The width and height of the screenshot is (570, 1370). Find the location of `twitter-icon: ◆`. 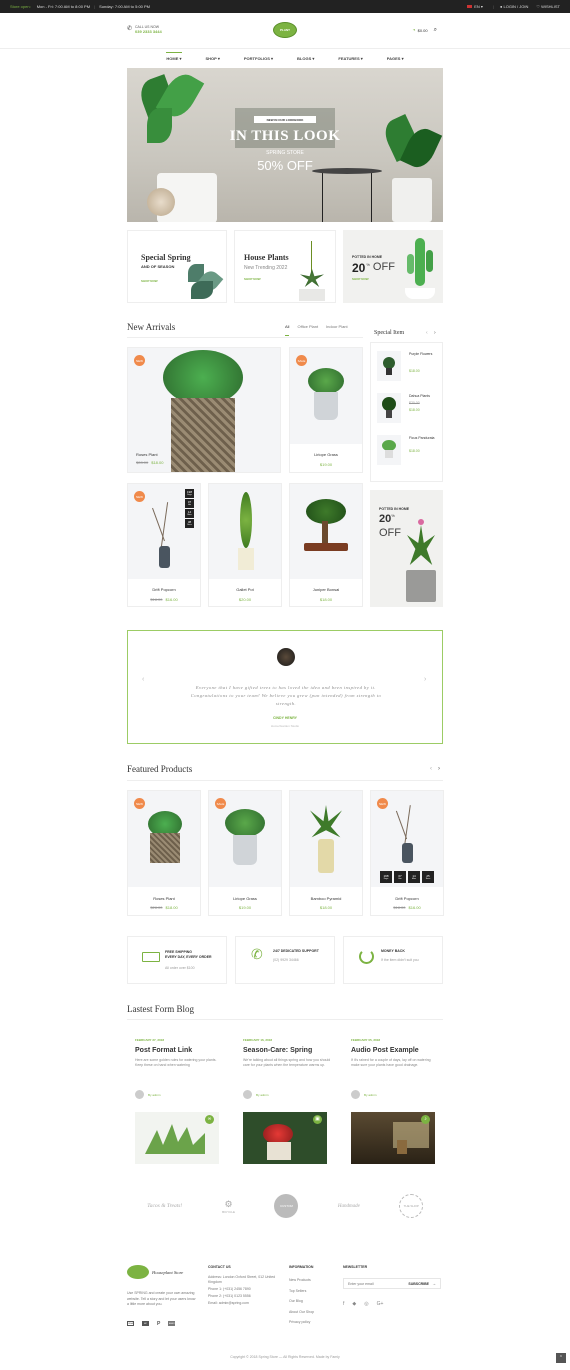

twitter-icon: ◆ is located at coordinates (354, 1304).